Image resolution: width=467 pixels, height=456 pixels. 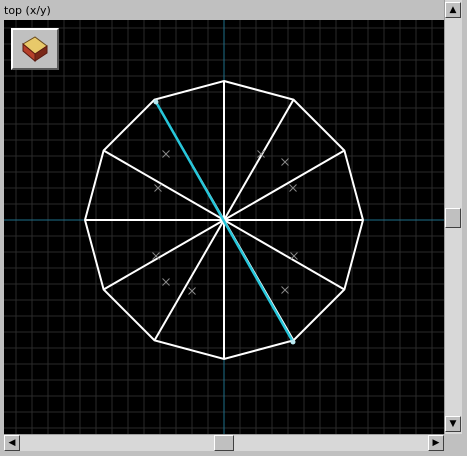 I want to click on vertical-scrollbar: ▲ ▼, so click(x=453, y=217).